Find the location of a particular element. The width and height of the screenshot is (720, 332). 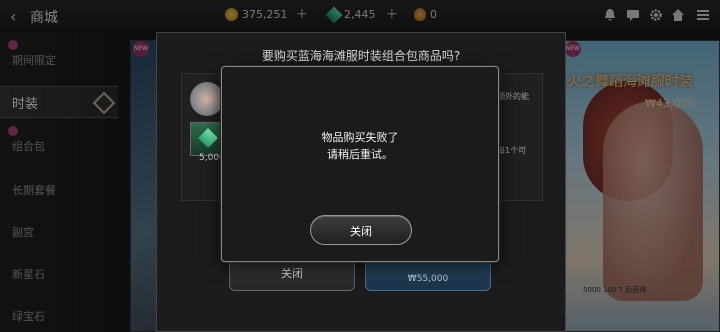

close-label: 关闭 is located at coordinates (361, 231).